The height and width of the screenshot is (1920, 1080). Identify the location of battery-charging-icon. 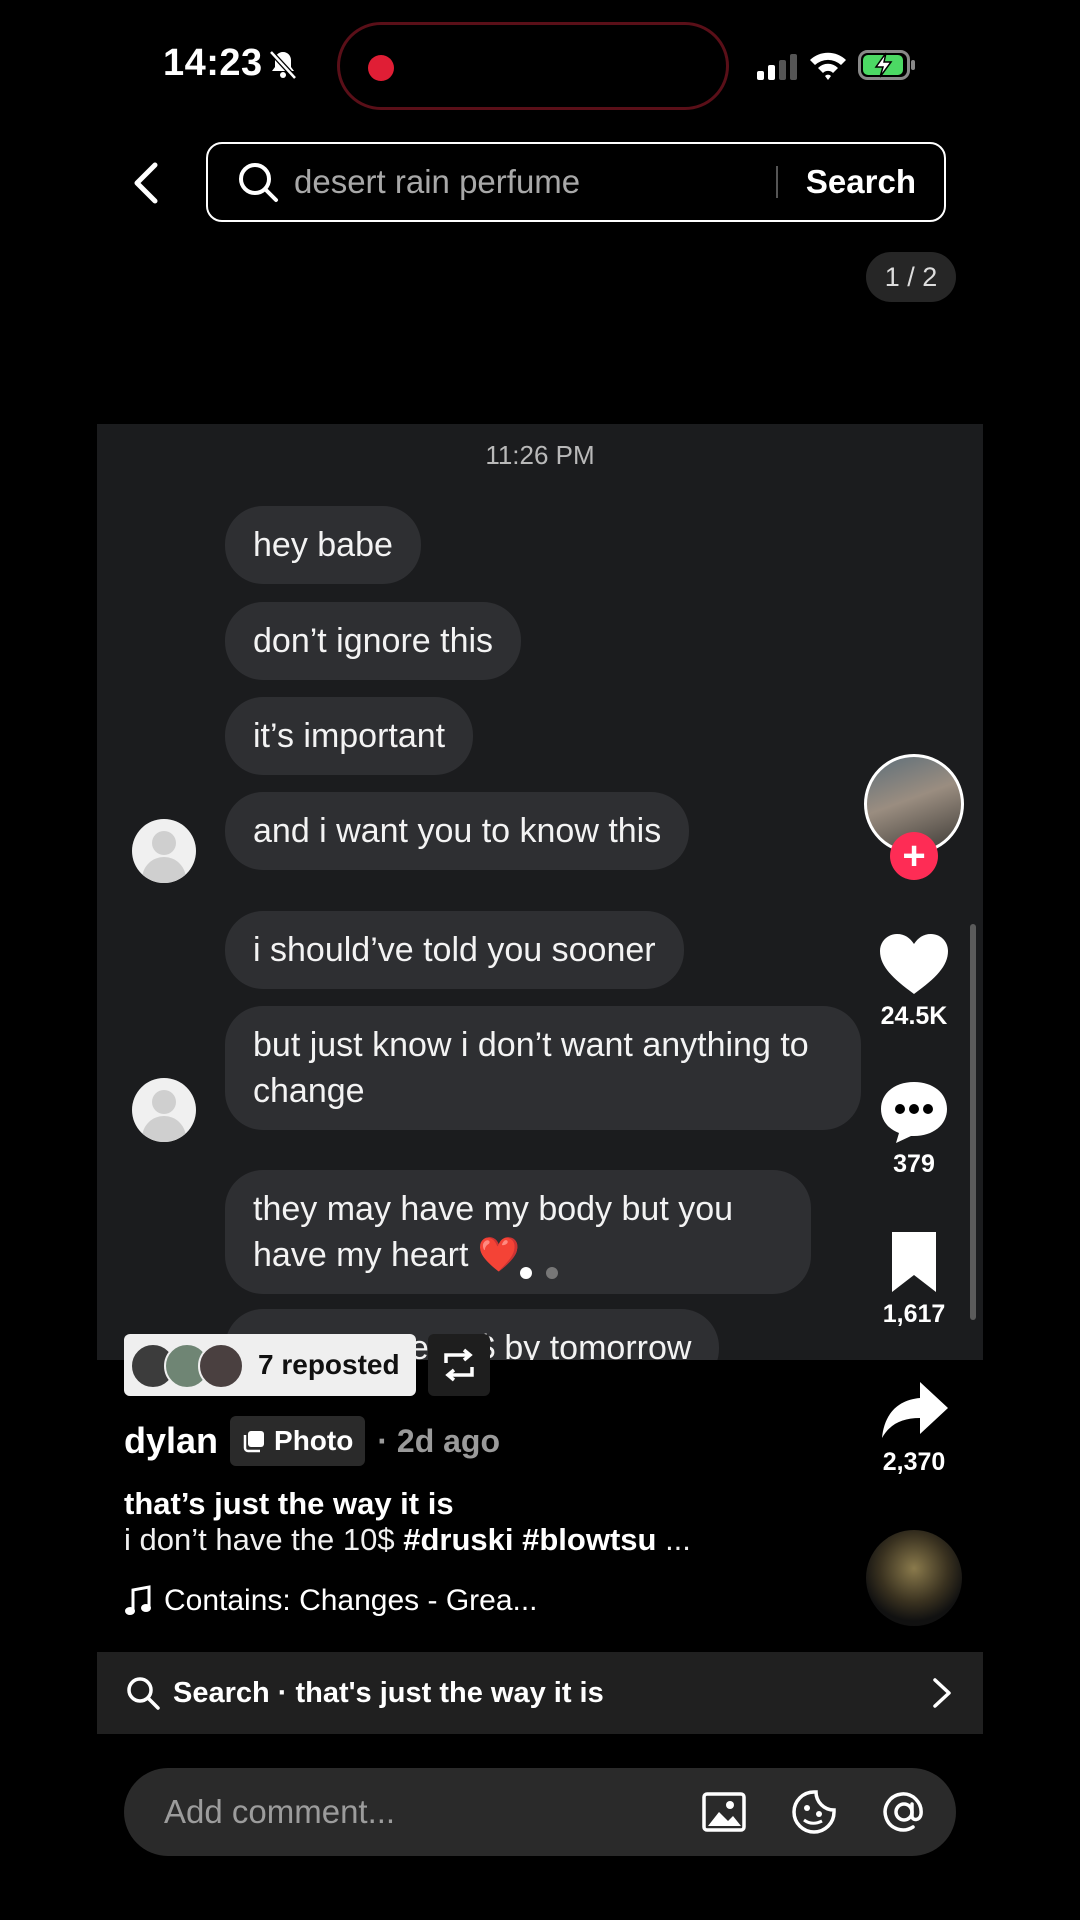
(886, 65).